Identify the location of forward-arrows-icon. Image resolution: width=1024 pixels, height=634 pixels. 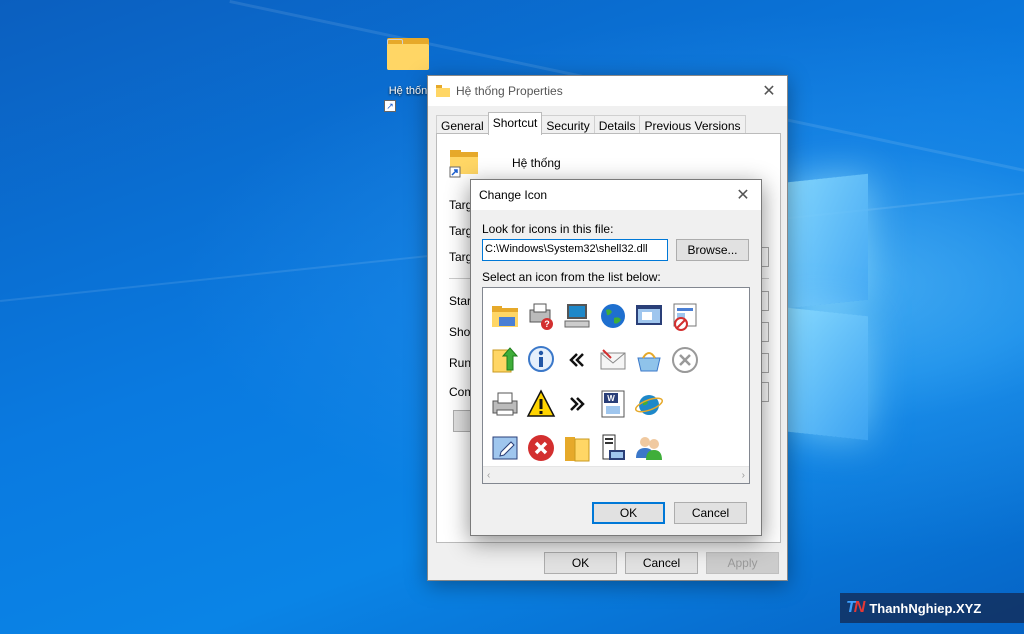
(577, 404).